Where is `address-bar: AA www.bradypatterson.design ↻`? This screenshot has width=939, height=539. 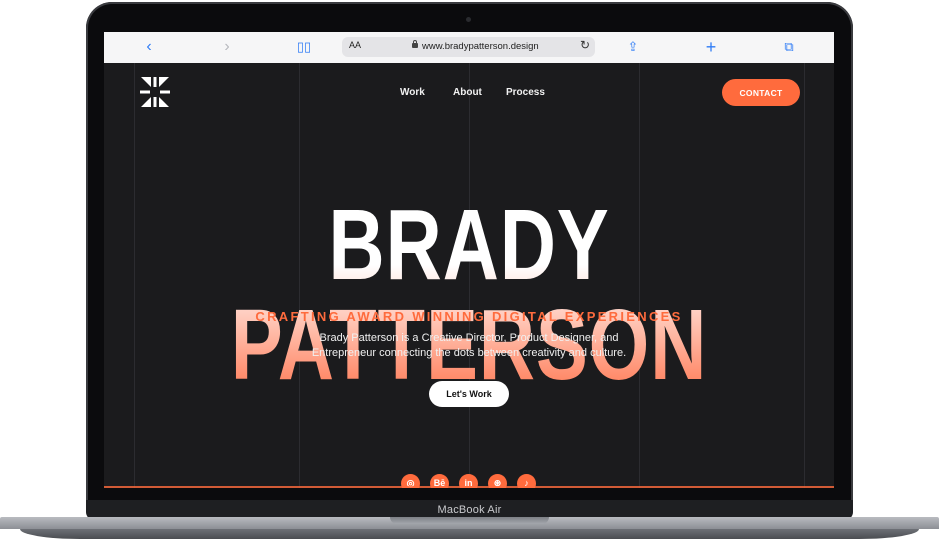 address-bar: AA www.bradypatterson.design ↻ is located at coordinates (468, 47).